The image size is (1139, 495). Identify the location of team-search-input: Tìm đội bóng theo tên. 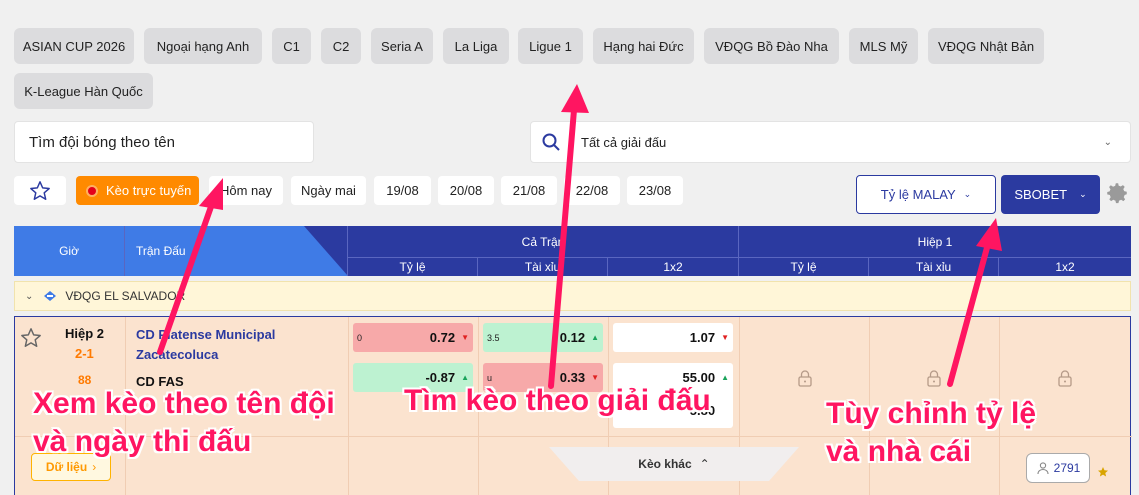
(164, 142).